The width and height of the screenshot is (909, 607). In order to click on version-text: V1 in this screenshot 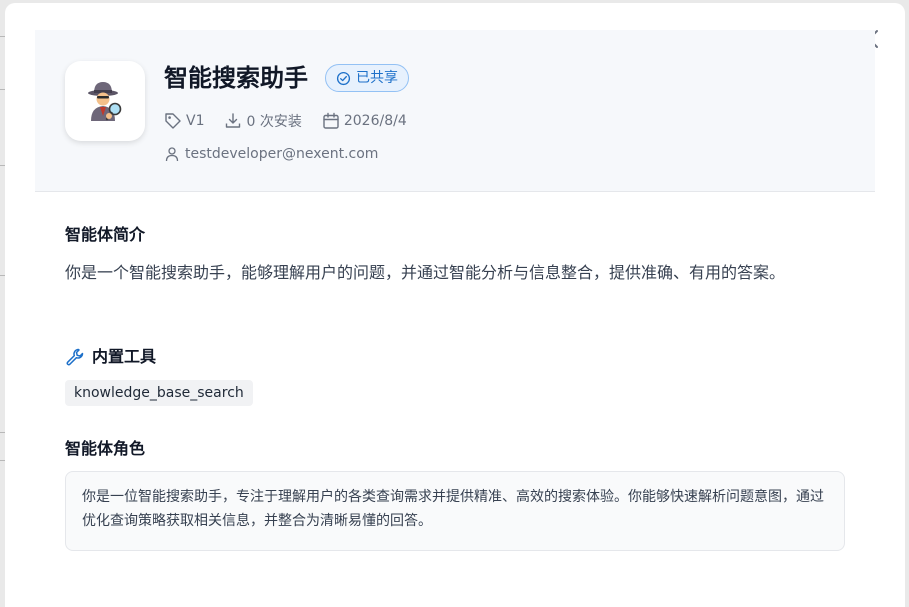, I will do `click(195, 121)`.